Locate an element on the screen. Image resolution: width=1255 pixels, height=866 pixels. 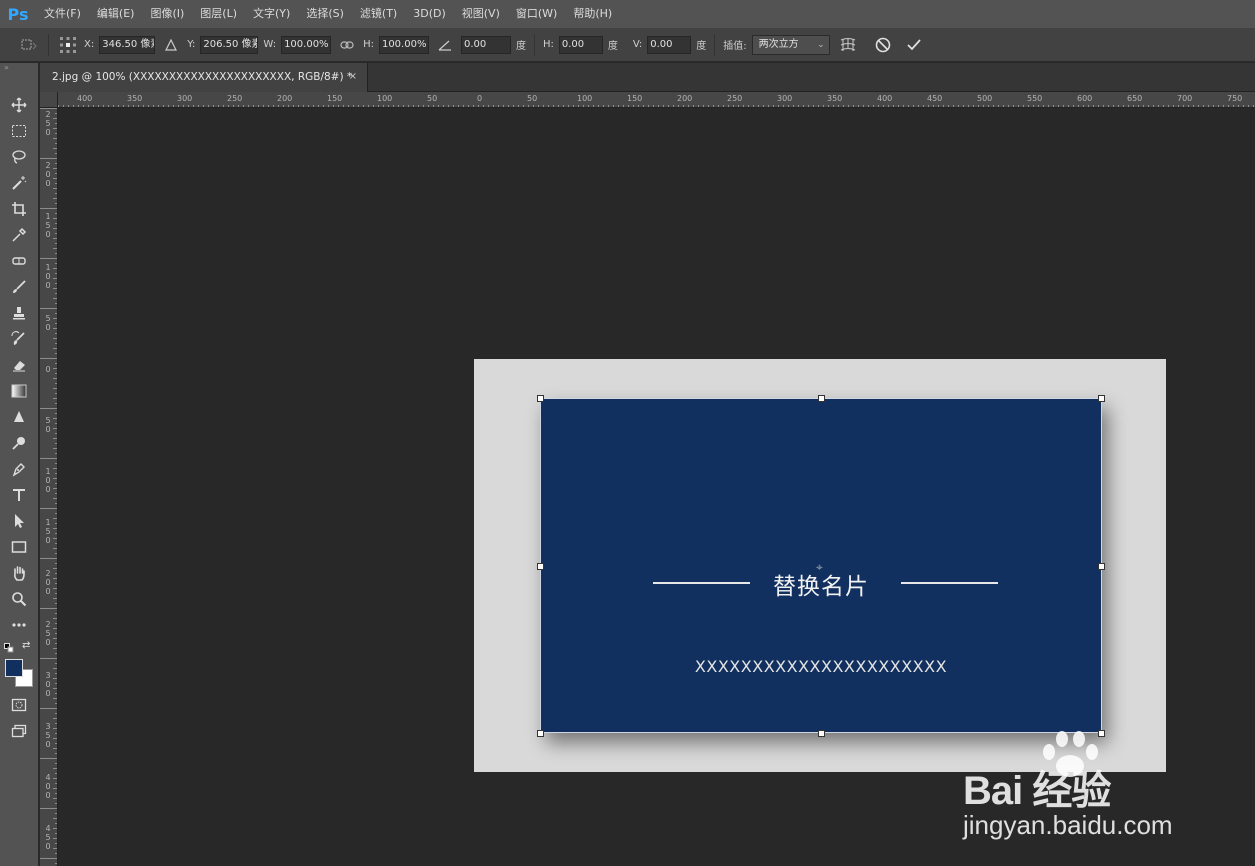
ruler-h-label: 0 is located at coordinates (480, 98).